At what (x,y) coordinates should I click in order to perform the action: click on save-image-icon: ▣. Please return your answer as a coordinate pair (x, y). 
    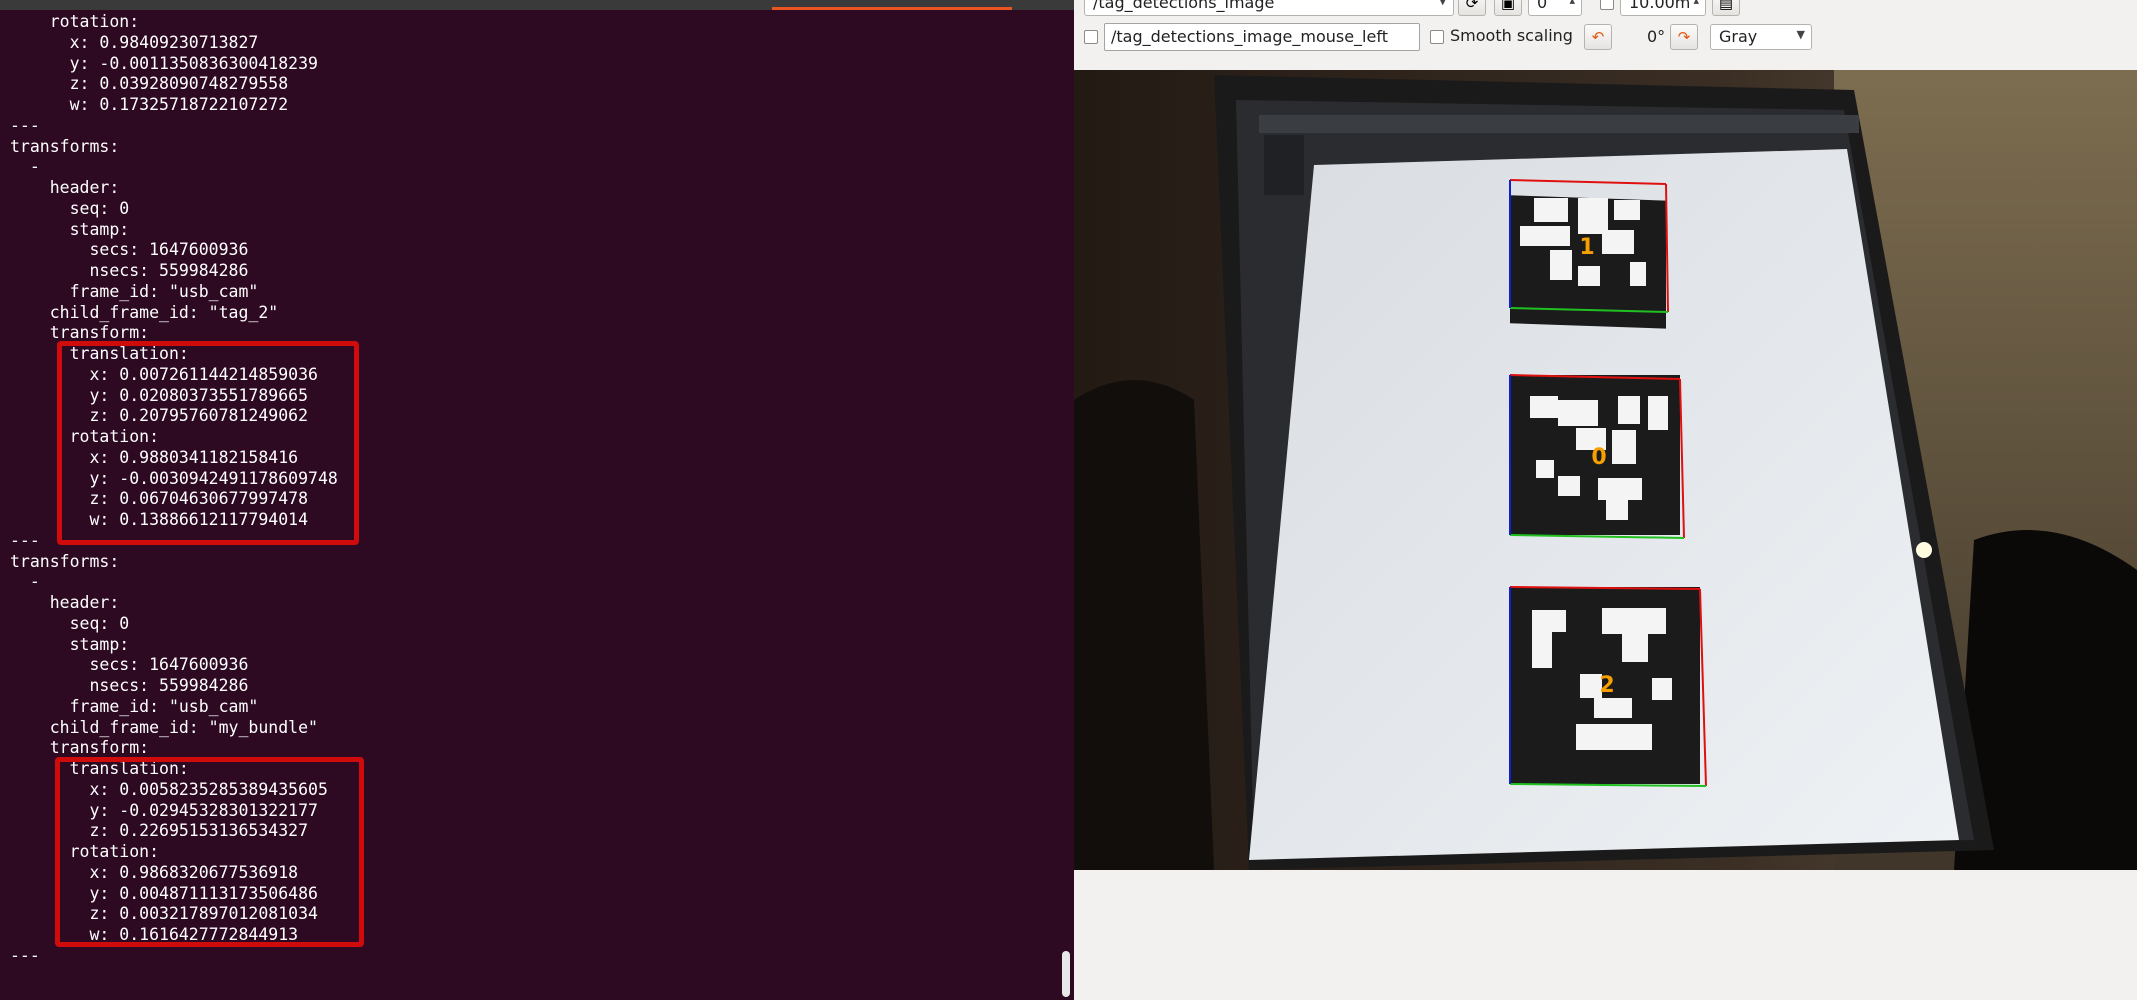
    Looking at the image, I should click on (1508, 8).